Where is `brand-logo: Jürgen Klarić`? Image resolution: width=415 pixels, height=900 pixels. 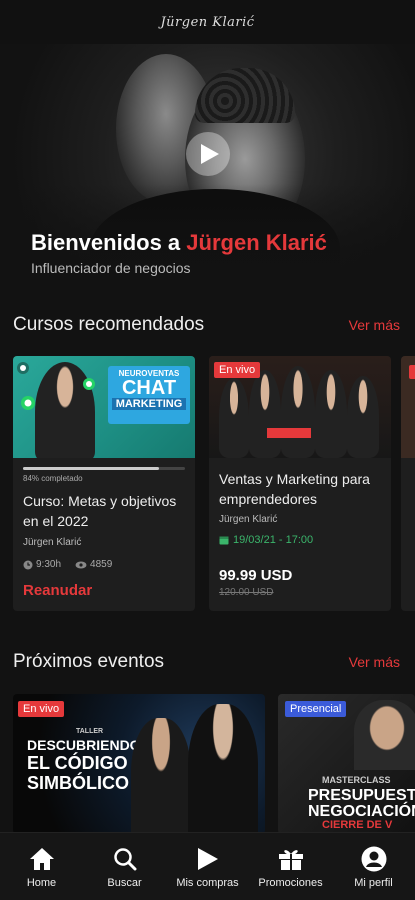 brand-logo: Jürgen Klarić is located at coordinates (207, 22).